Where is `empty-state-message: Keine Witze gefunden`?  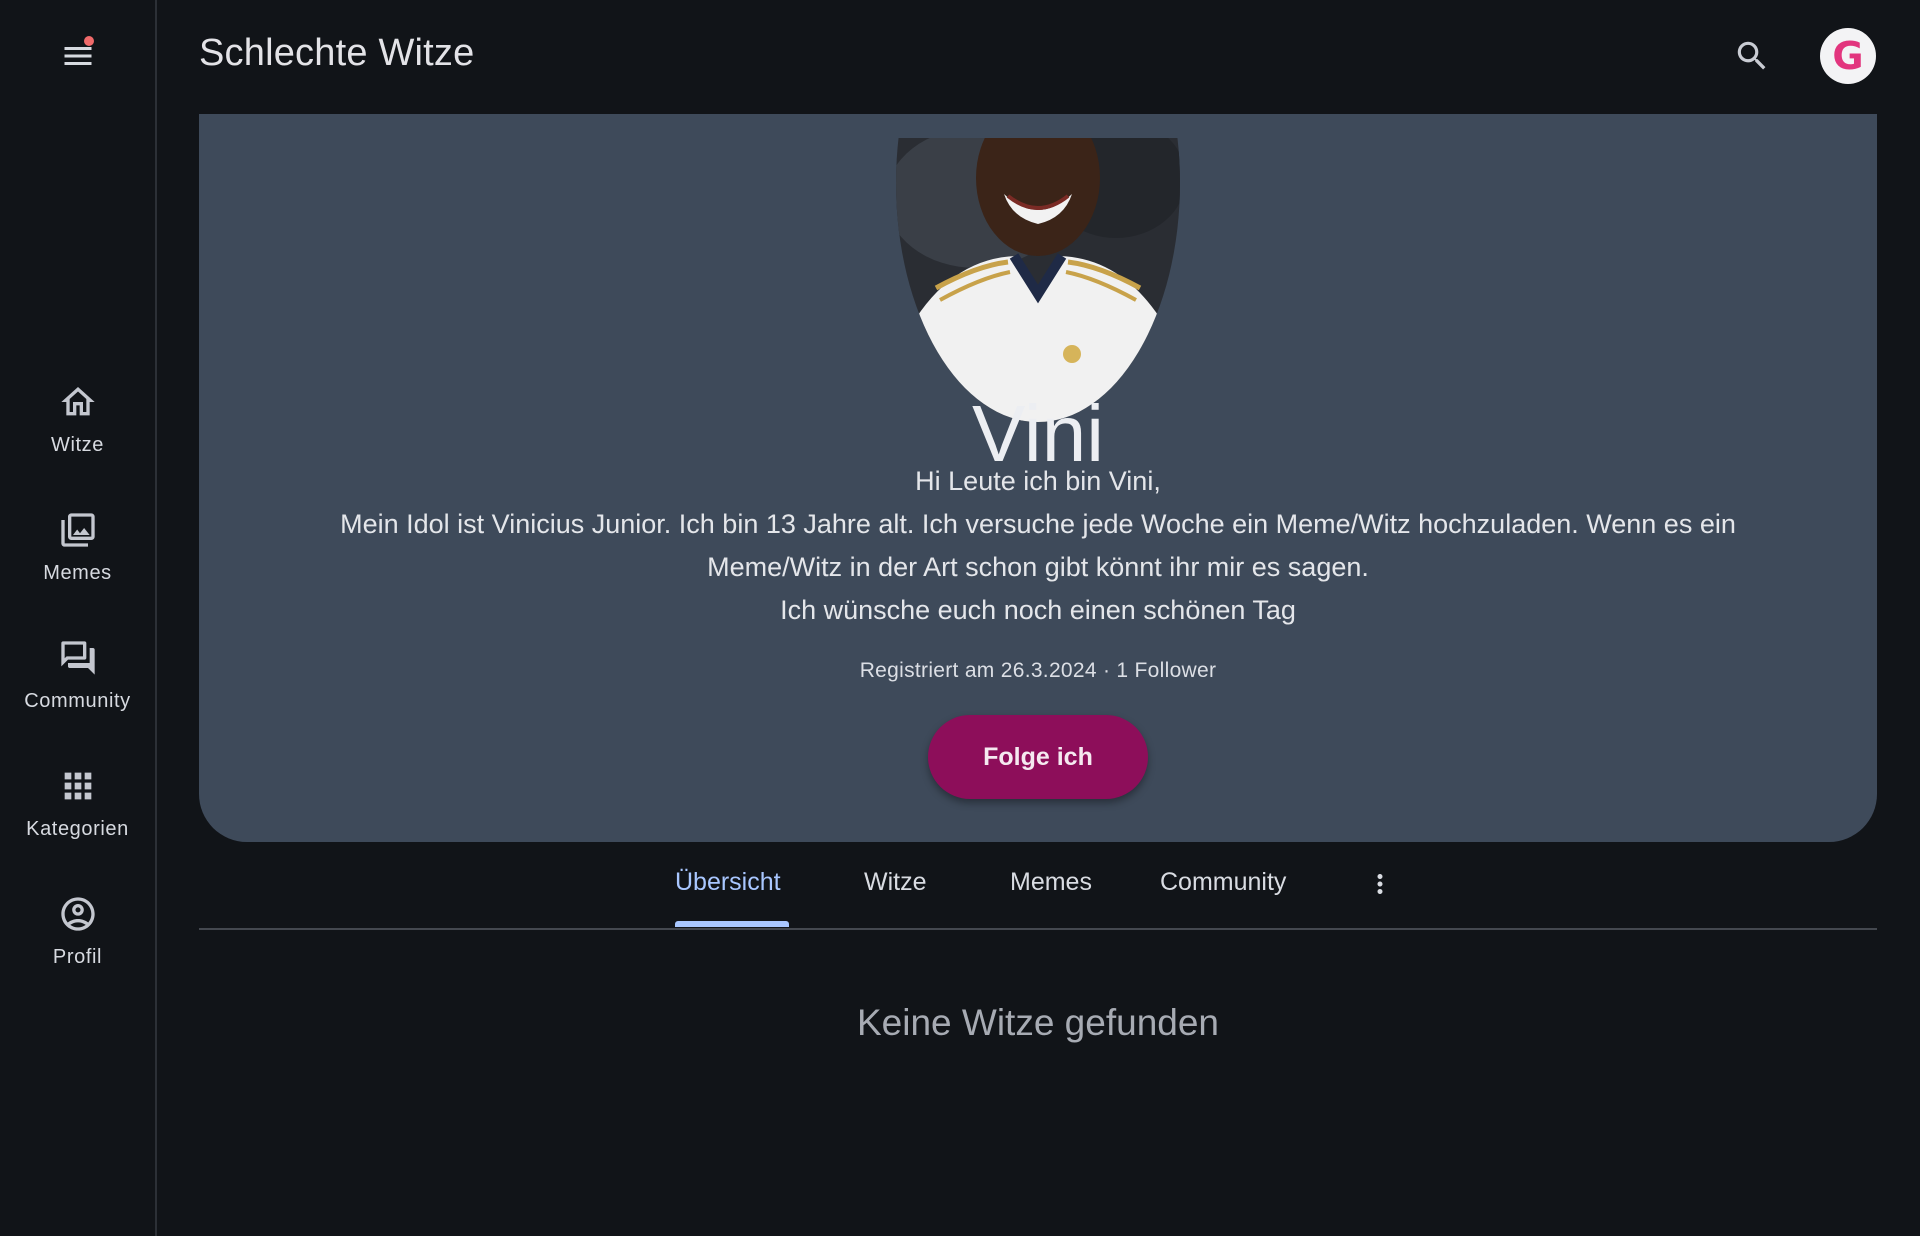
empty-state-message: Keine Witze gefunden is located at coordinates (1037, 1022).